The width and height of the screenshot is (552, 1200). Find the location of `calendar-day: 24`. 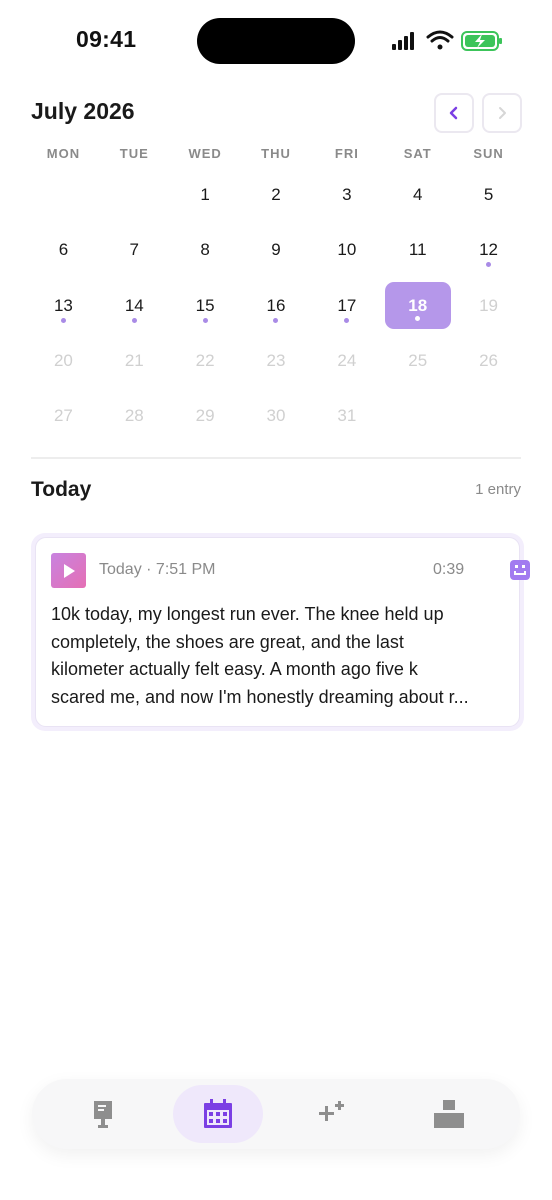

calendar-day: 24 is located at coordinates (346, 360).